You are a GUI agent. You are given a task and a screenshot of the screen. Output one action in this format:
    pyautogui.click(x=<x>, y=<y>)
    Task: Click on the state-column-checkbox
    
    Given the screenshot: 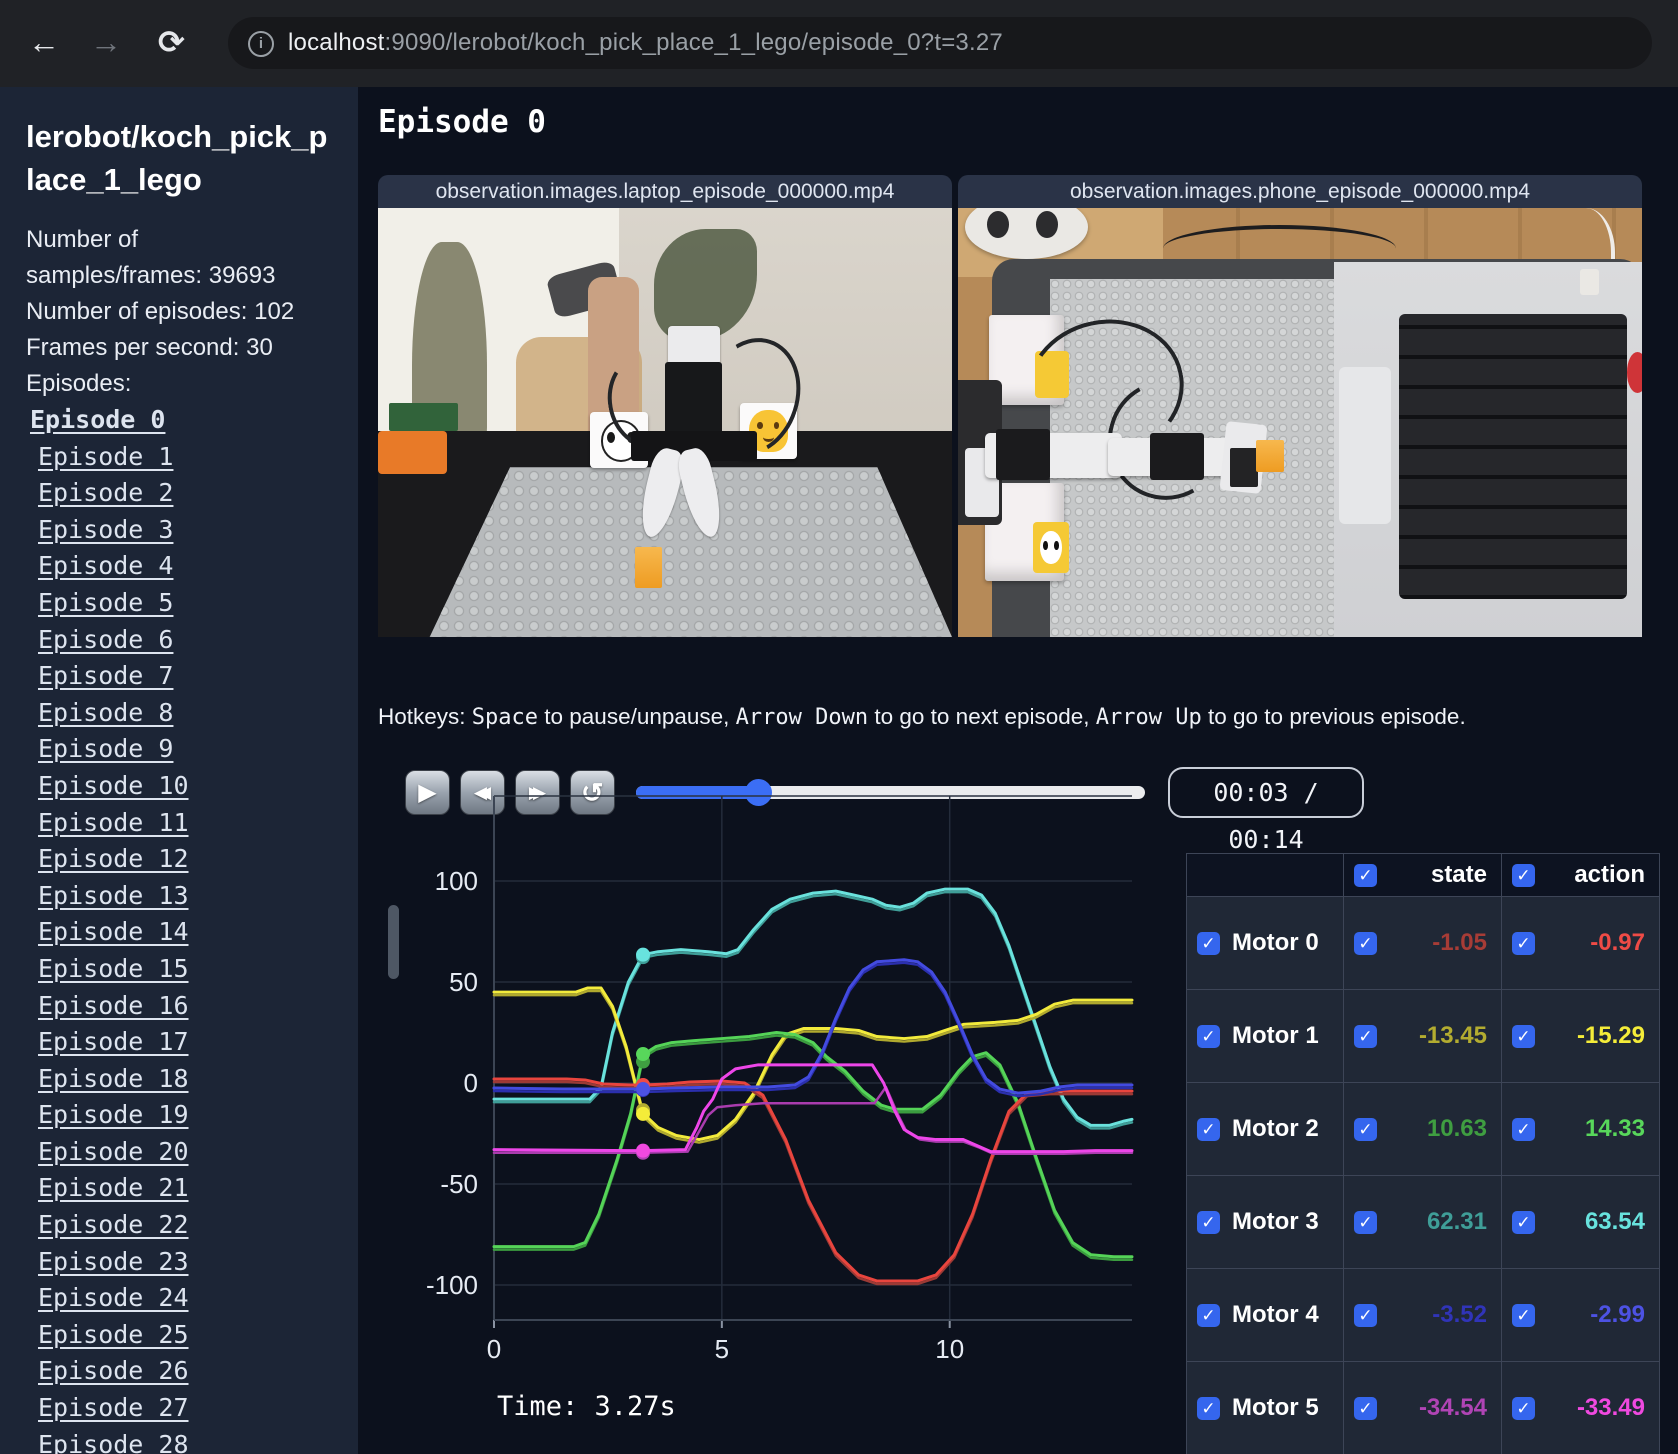 What is the action you would take?
    pyautogui.click(x=1365, y=875)
    